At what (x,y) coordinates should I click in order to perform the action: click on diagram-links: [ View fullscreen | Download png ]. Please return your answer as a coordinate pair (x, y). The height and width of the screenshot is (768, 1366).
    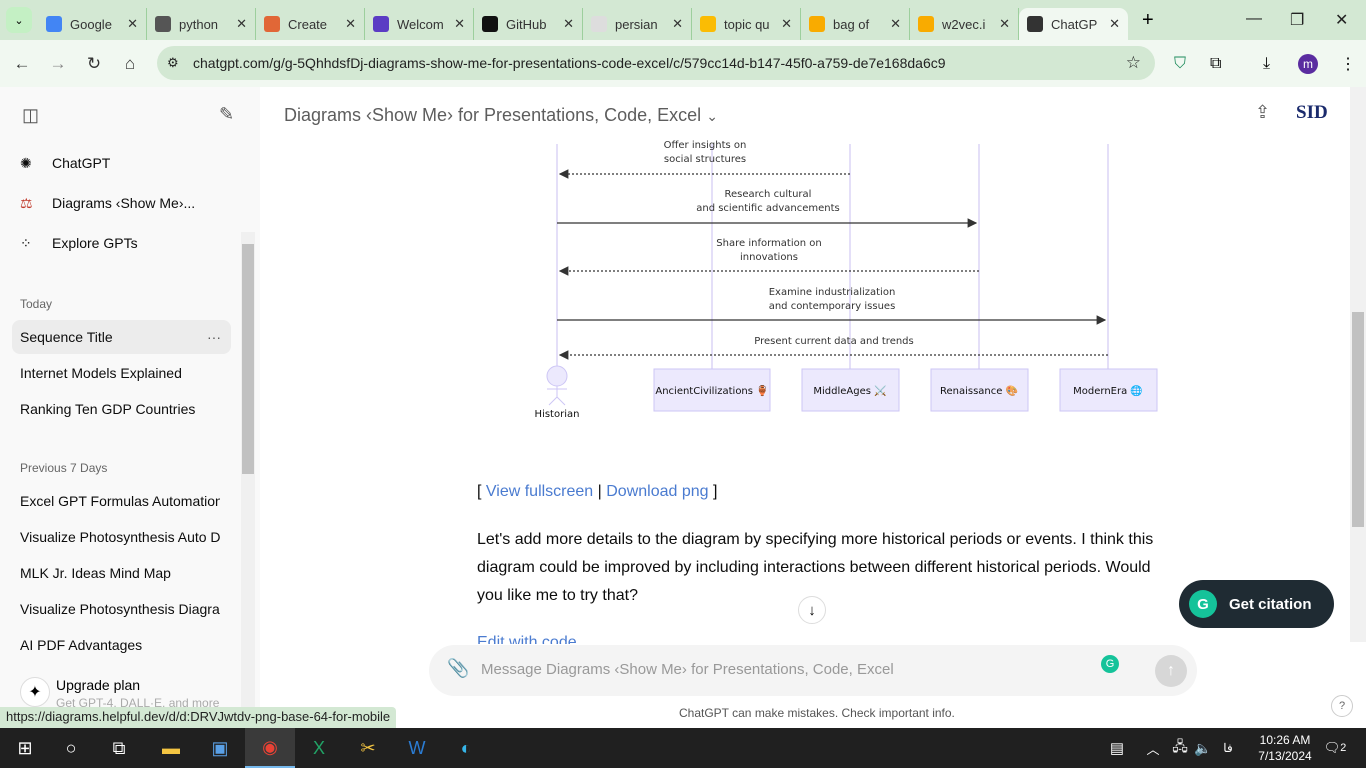
    Looking at the image, I should click on (597, 491).